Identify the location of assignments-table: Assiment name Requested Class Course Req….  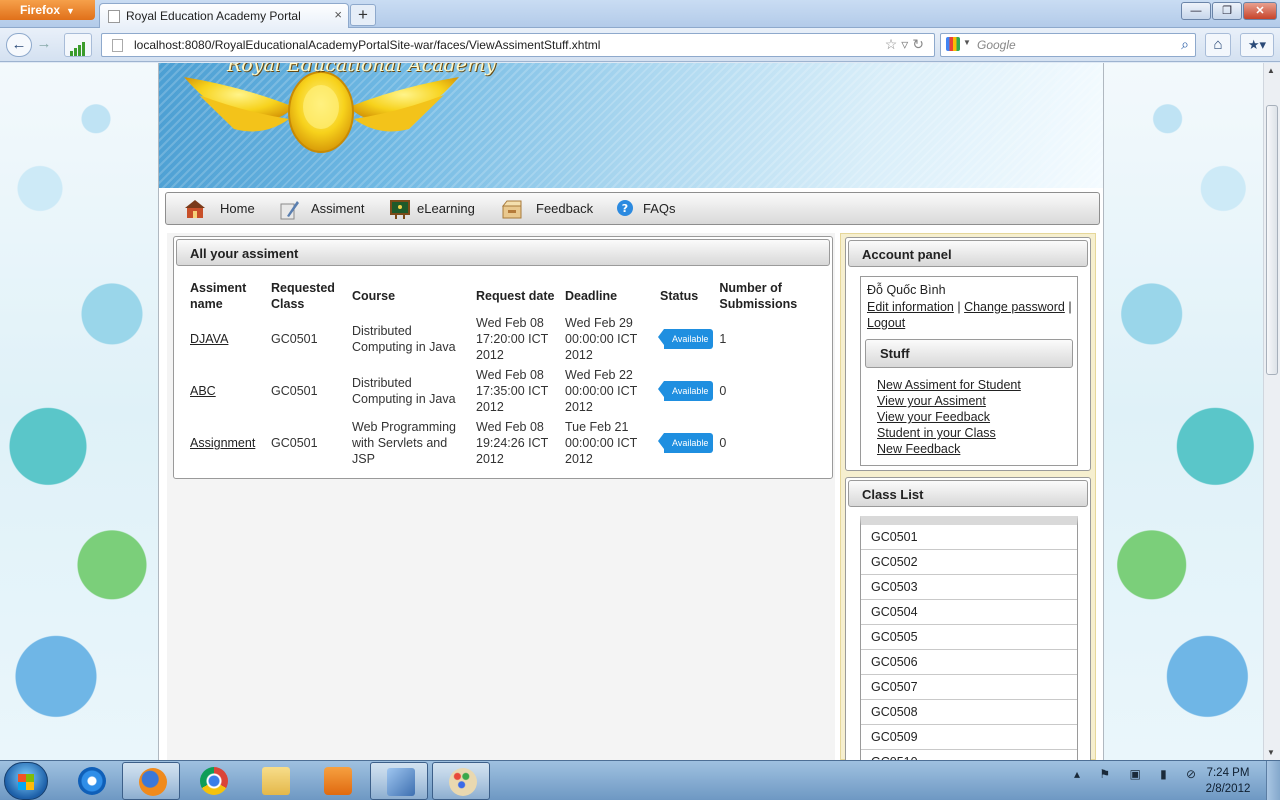
(504, 374).